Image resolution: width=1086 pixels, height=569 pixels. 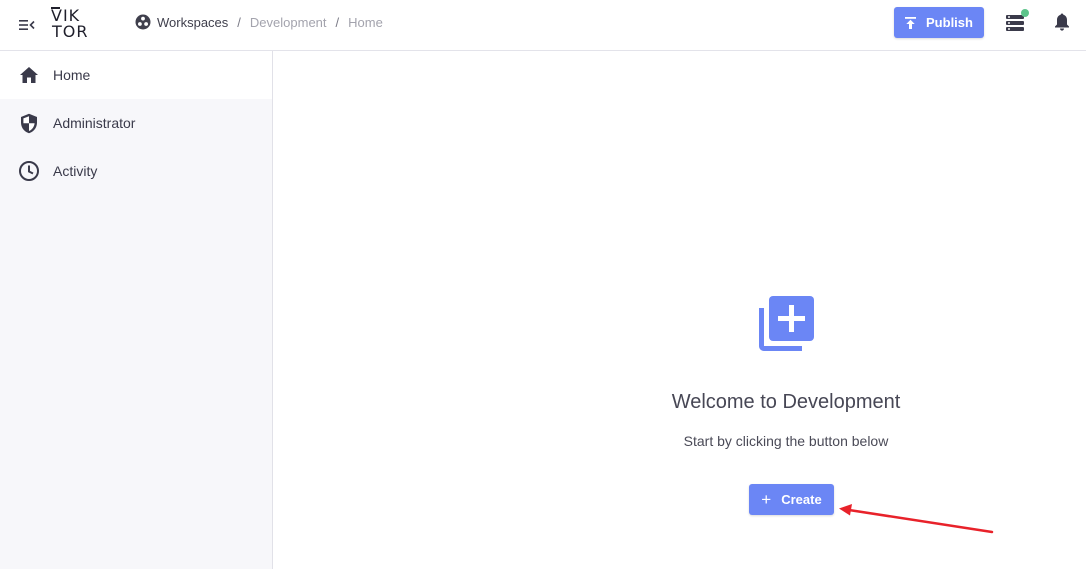 I want to click on clock-icon, so click(x=29, y=171).